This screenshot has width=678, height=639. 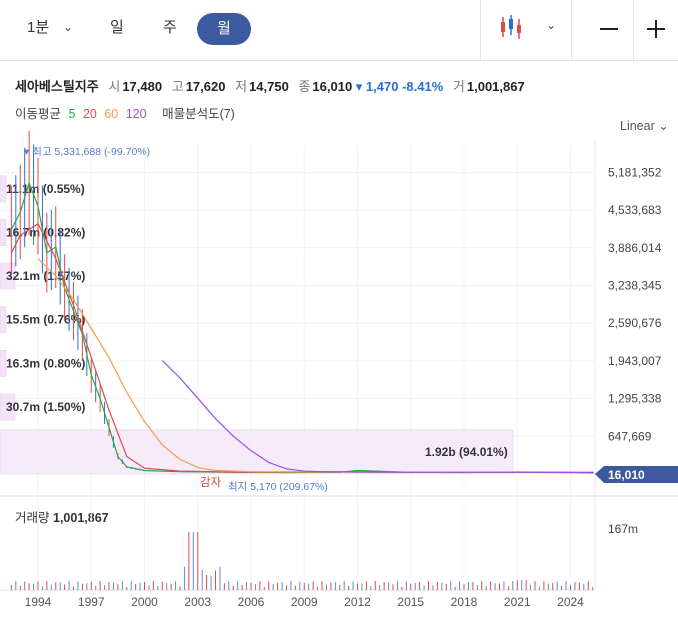 What do you see at coordinates (635, 172) in the screenshot?
I see `y-tick-label: 5,181,352` at bounding box center [635, 172].